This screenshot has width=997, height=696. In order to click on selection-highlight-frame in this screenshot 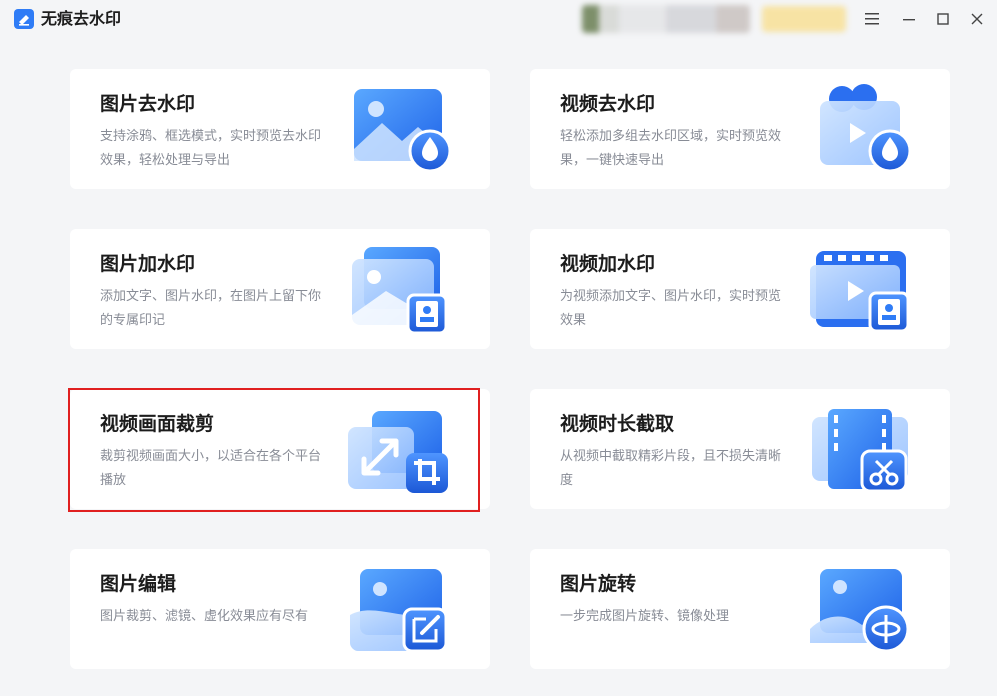, I will do `click(274, 450)`.